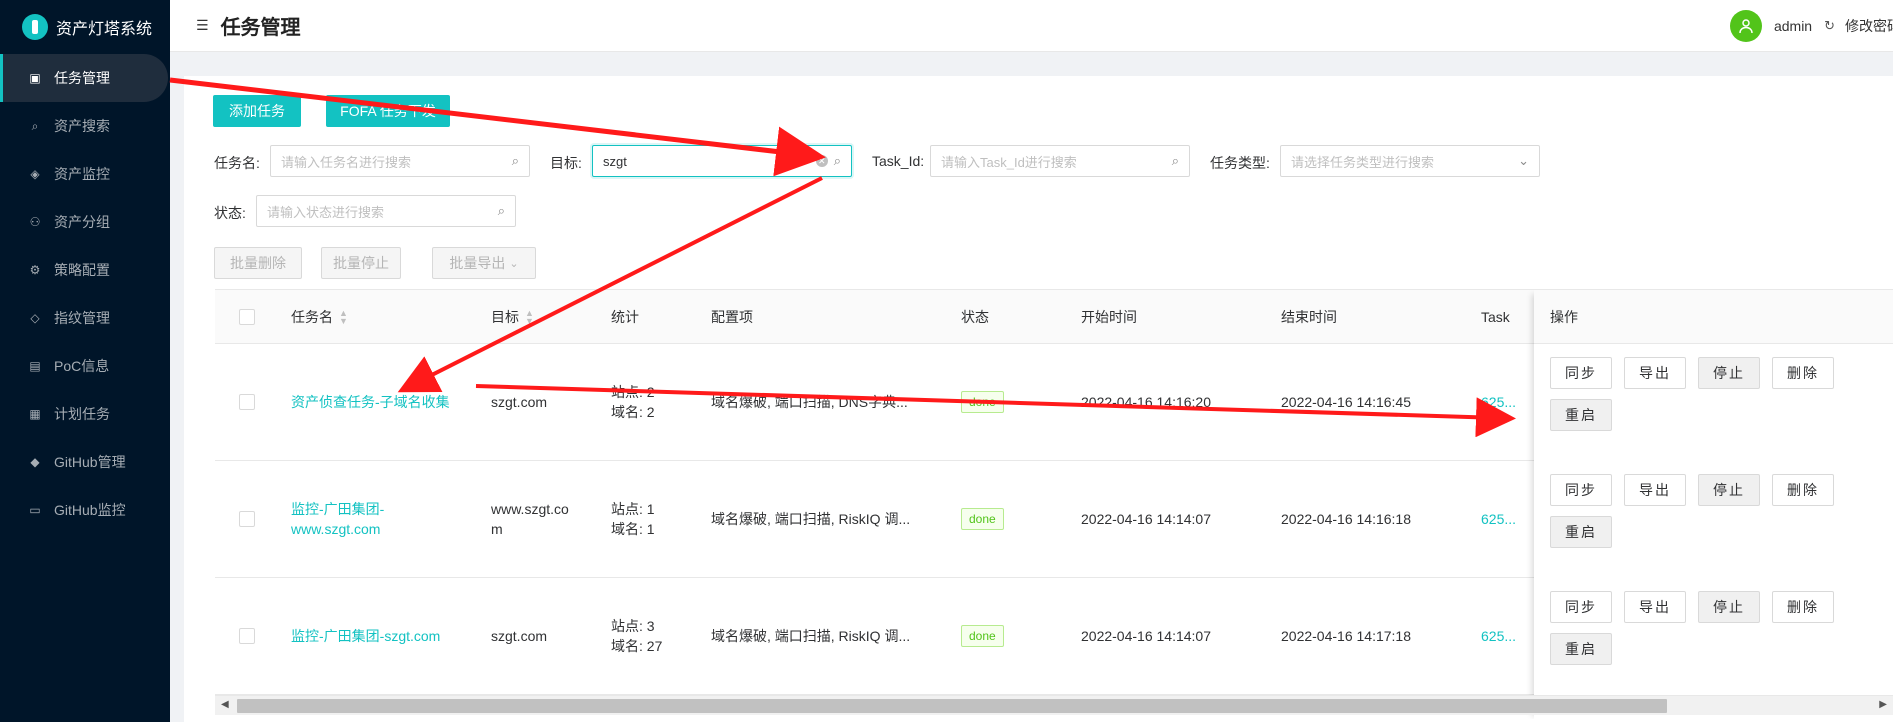 This screenshot has height=722, width=1893. I want to click on column-header-name: 任务名 ▲ ▼, so click(319, 317).